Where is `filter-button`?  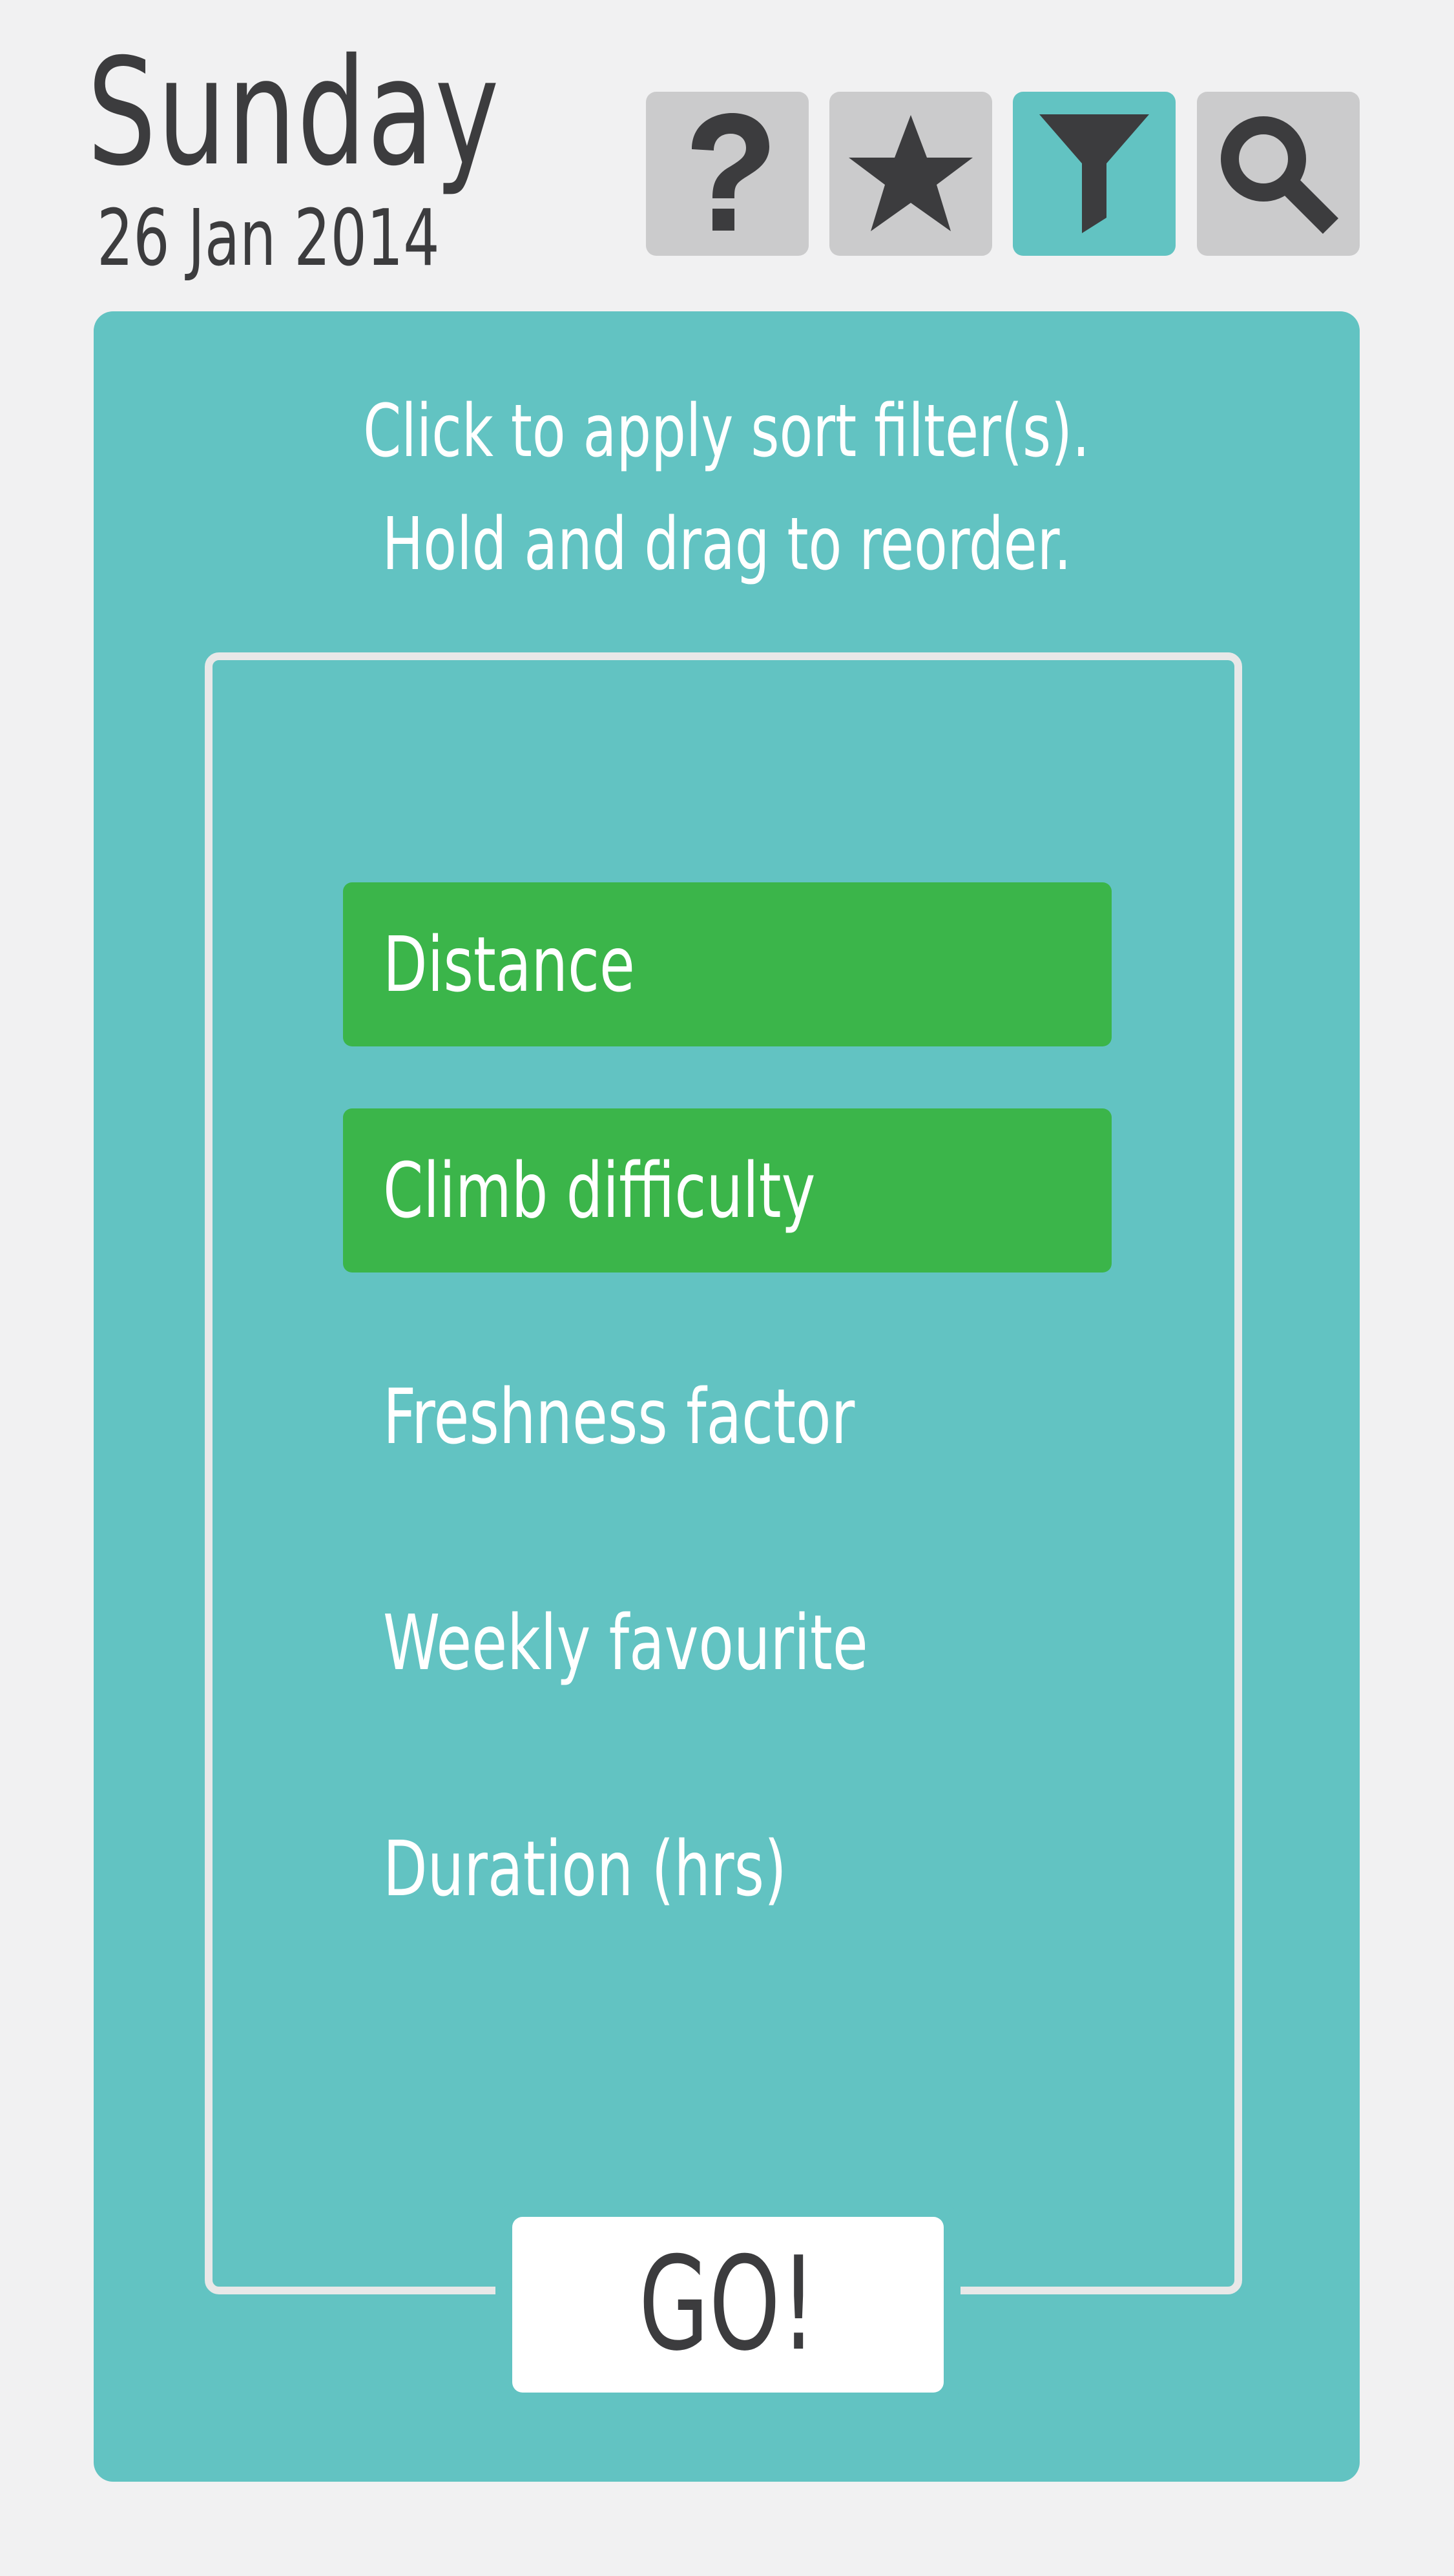 filter-button is located at coordinates (1094, 174).